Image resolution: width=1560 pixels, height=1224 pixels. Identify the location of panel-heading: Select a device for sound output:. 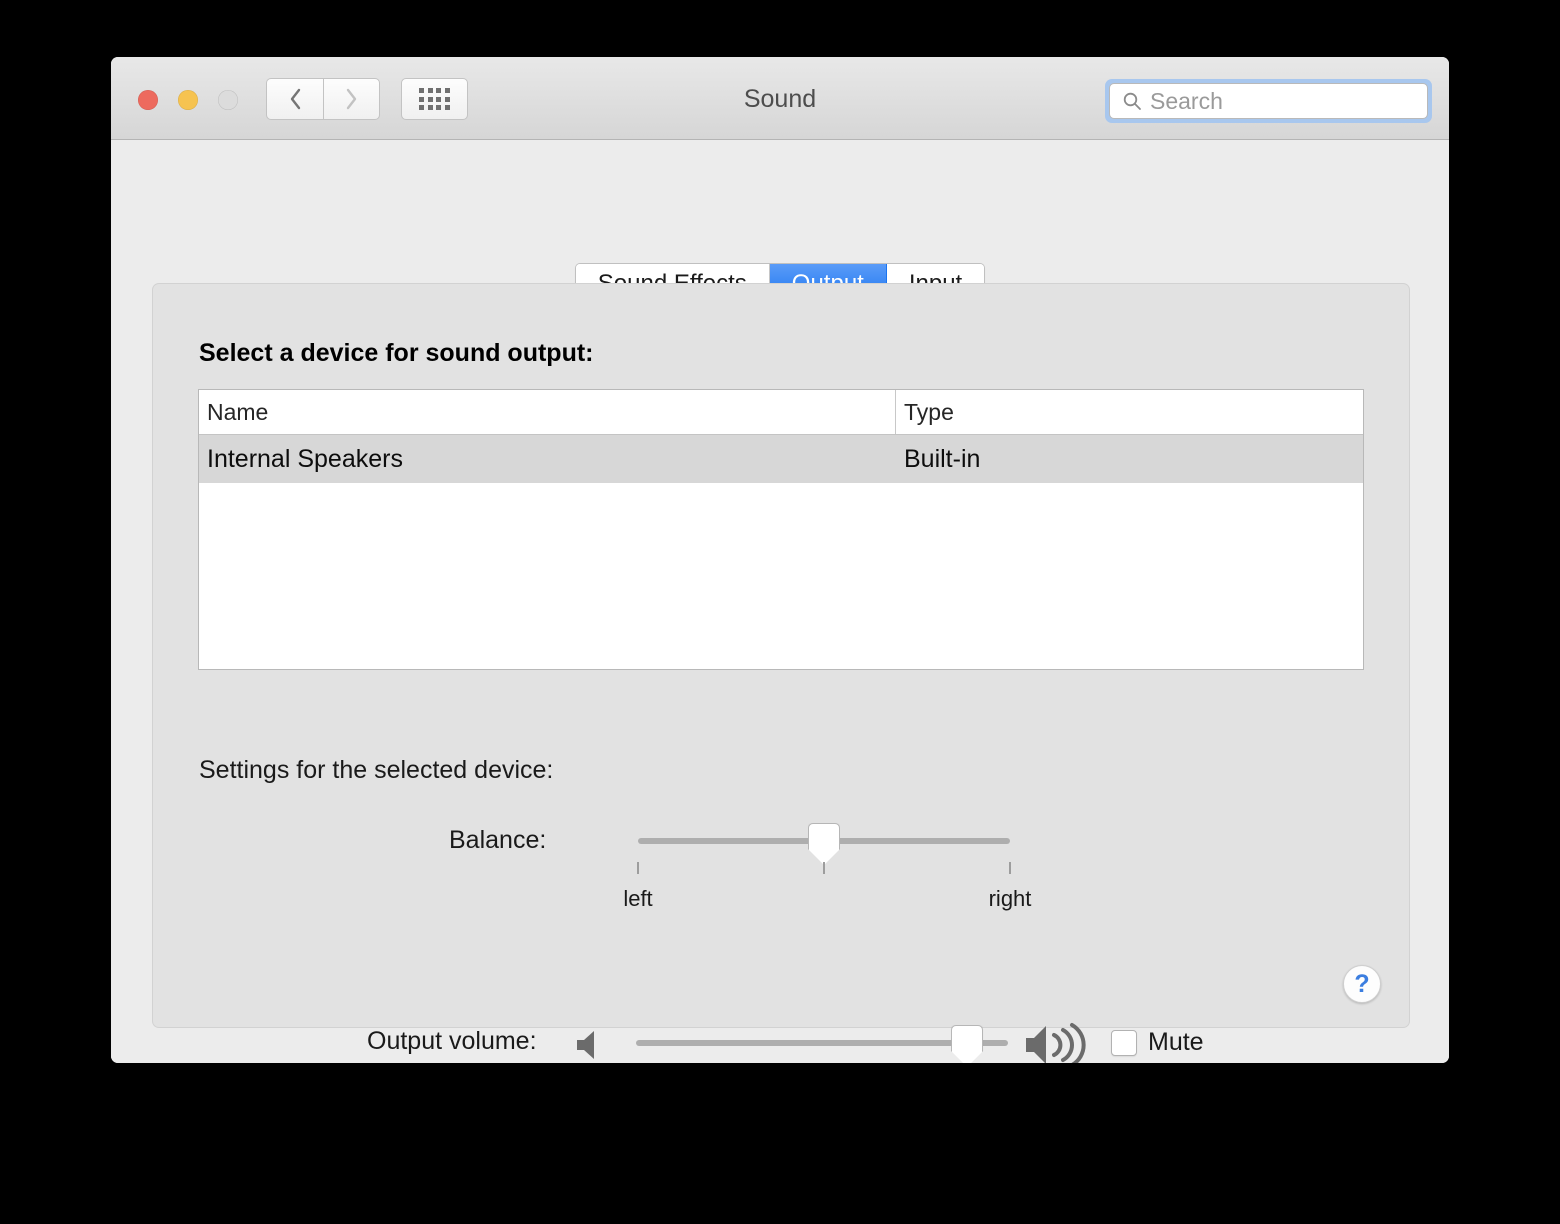
(396, 353).